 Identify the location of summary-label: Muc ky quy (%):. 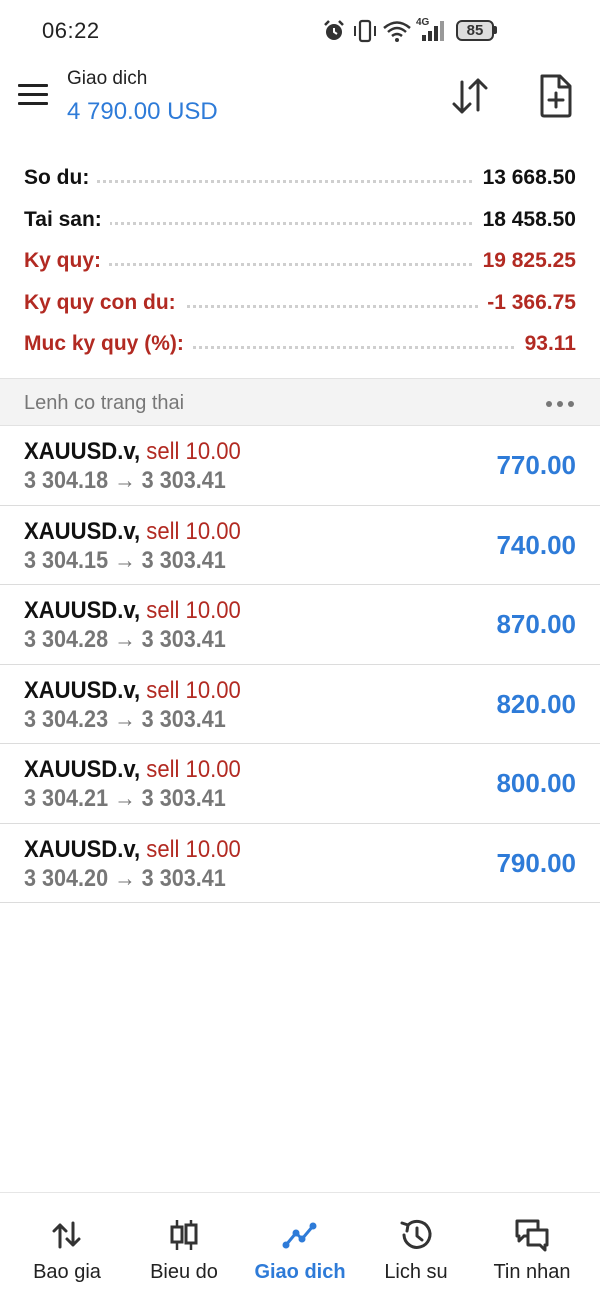
(108, 344).